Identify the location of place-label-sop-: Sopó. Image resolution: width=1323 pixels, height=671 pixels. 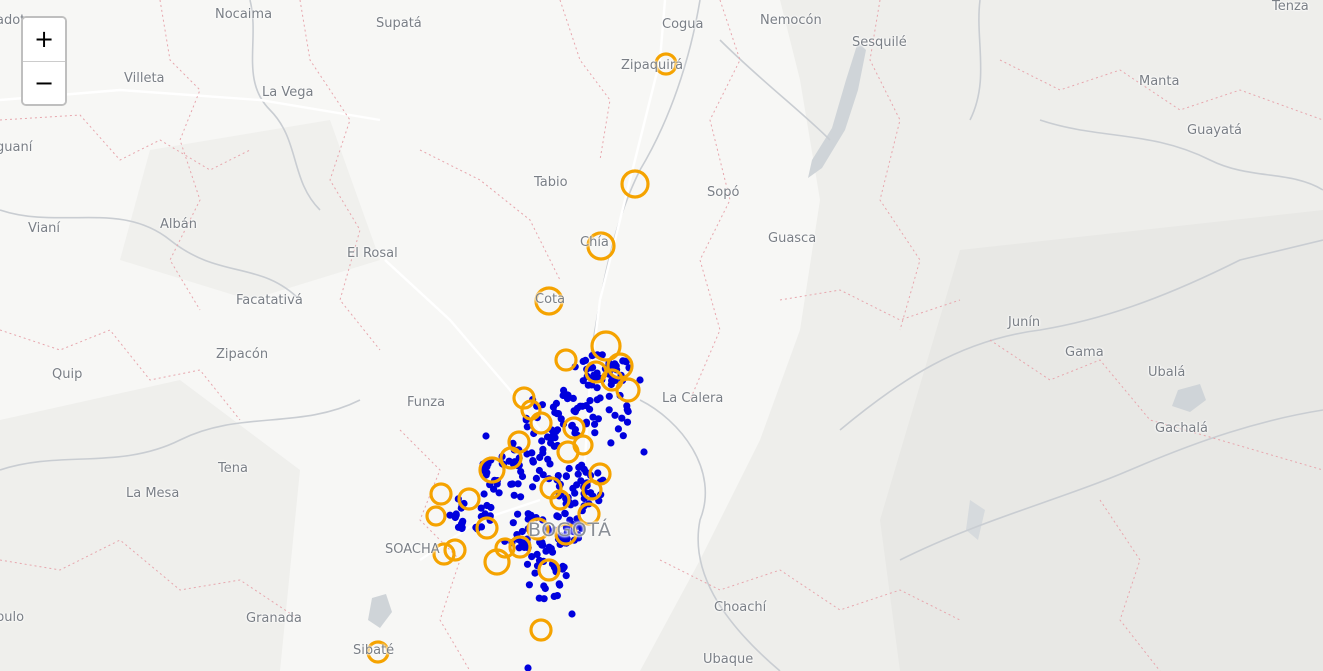
(723, 192).